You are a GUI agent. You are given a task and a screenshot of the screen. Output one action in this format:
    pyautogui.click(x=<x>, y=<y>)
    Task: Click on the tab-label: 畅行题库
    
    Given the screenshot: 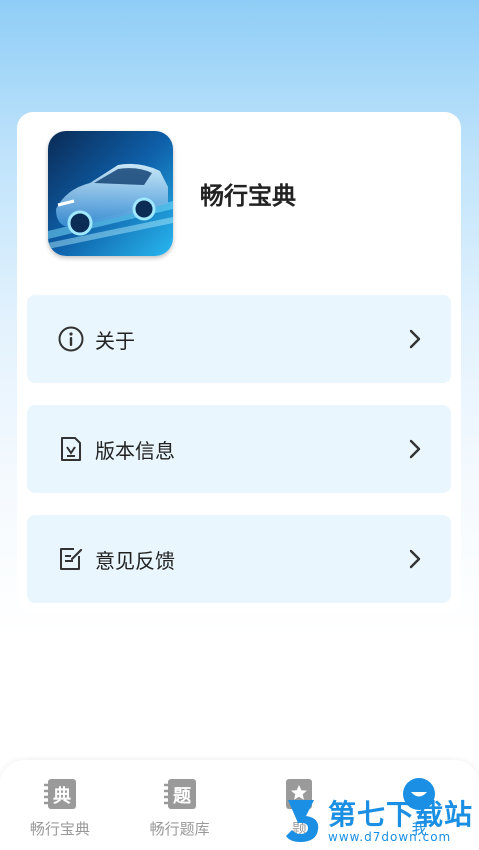 What is the action you would take?
    pyautogui.click(x=179, y=829)
    